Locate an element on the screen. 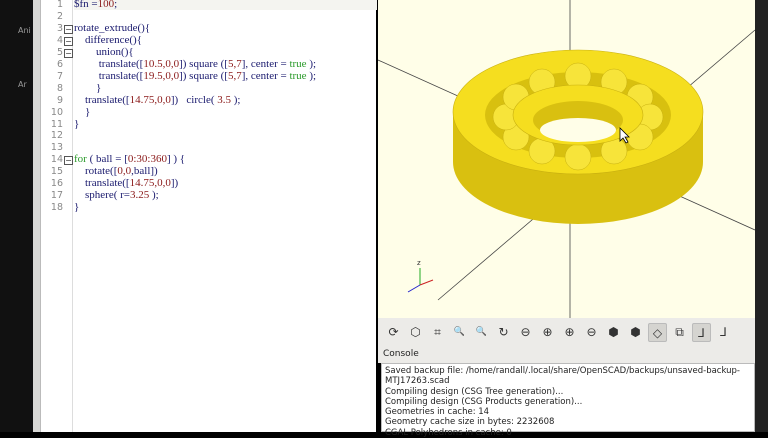 The image size is (768, 438). code-line: rotate([0,0,ball]) is located at coordinates (116, 171).